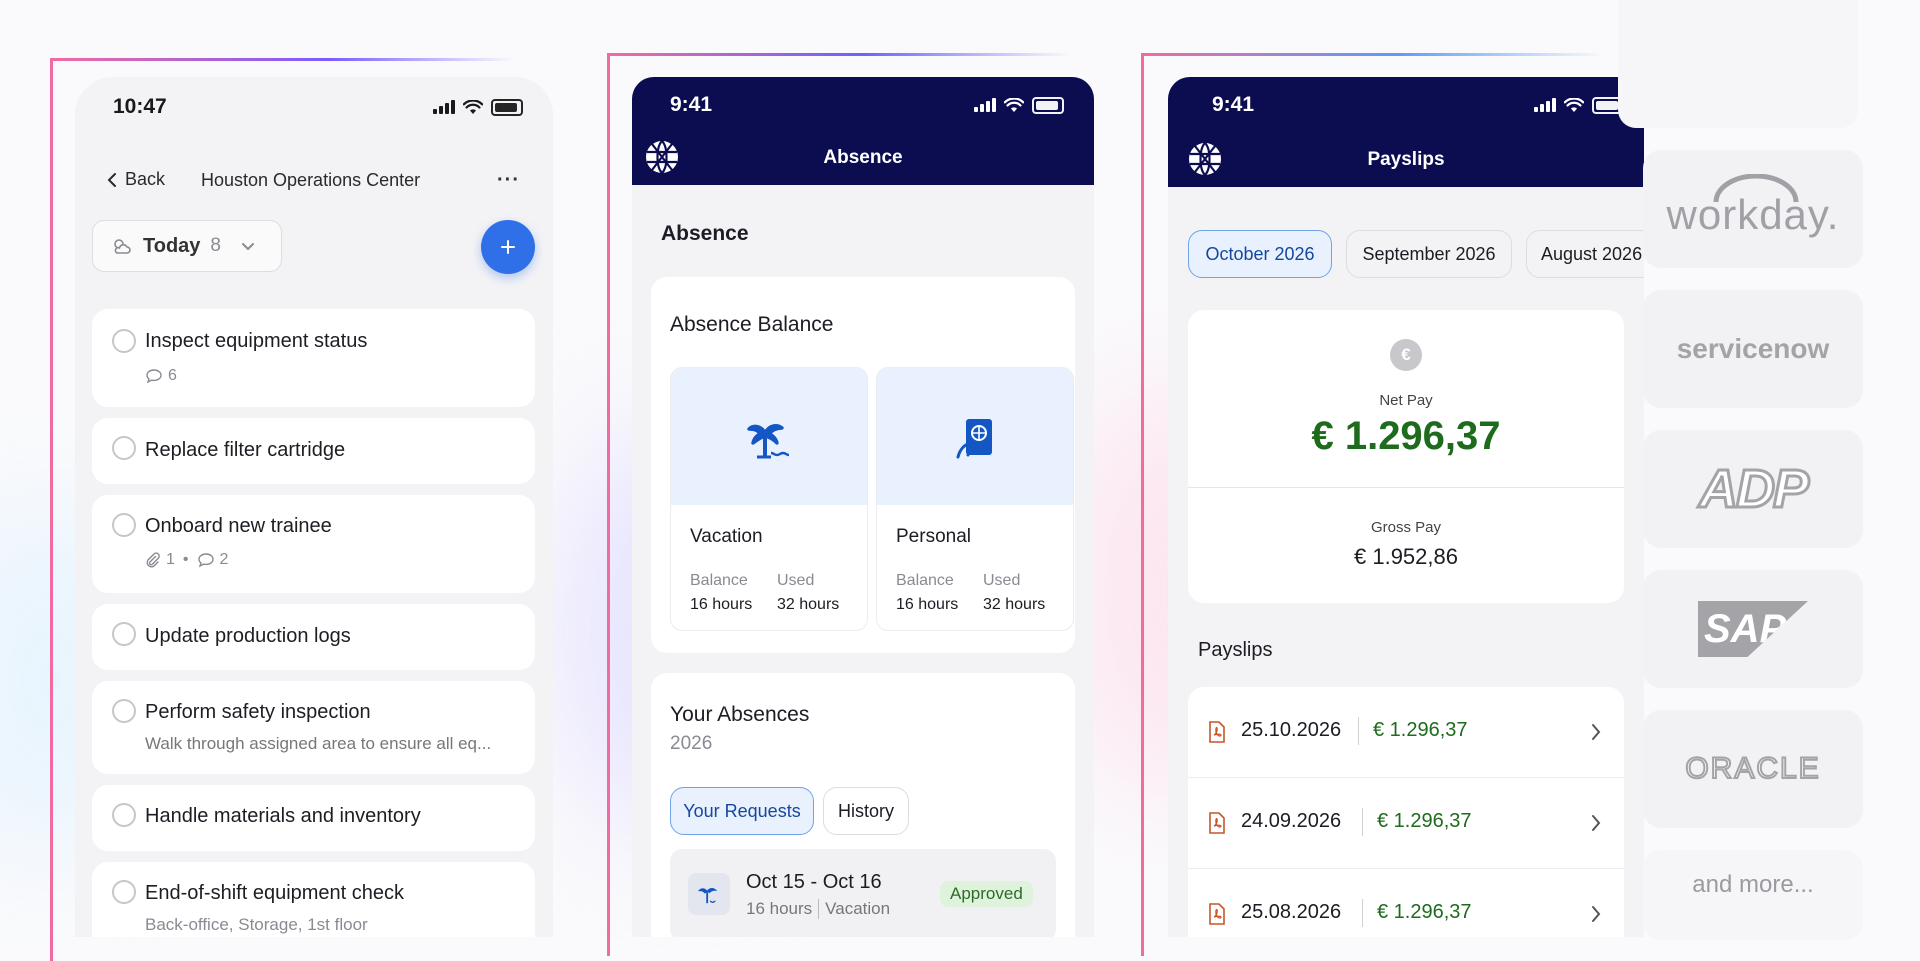  I want to click on adp-logo: ADP, so click(1753, 489).